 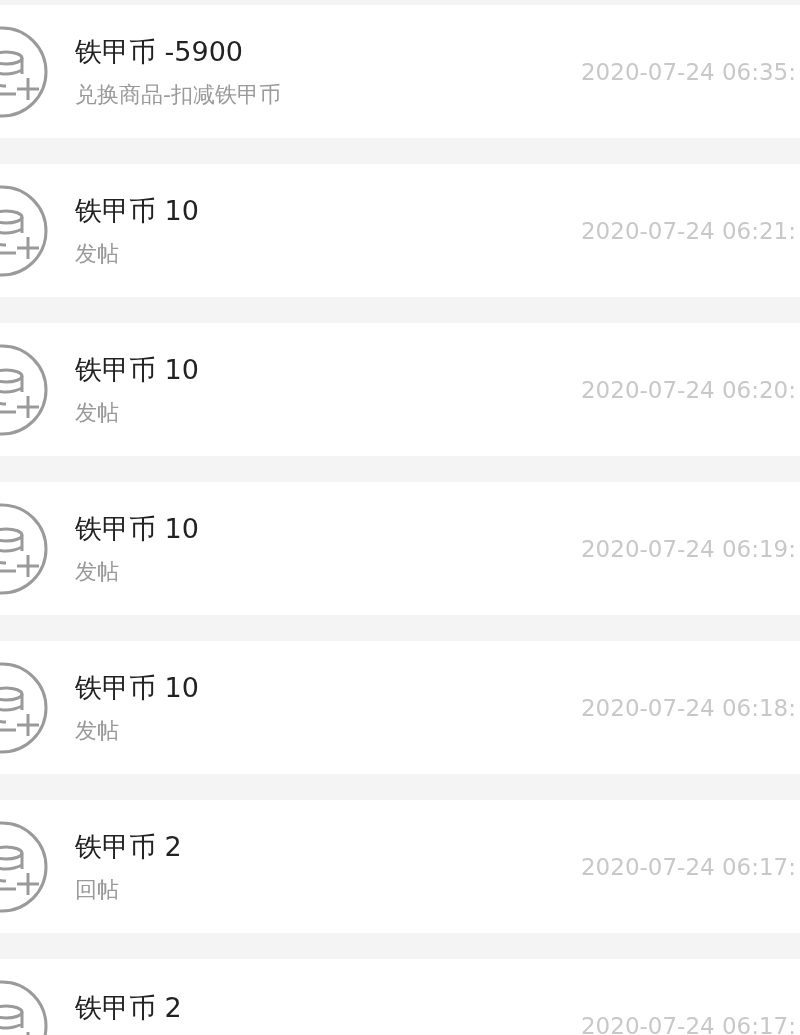 I want to click on record-title: 铁甲币 -5900, so click(x=160, y=51).